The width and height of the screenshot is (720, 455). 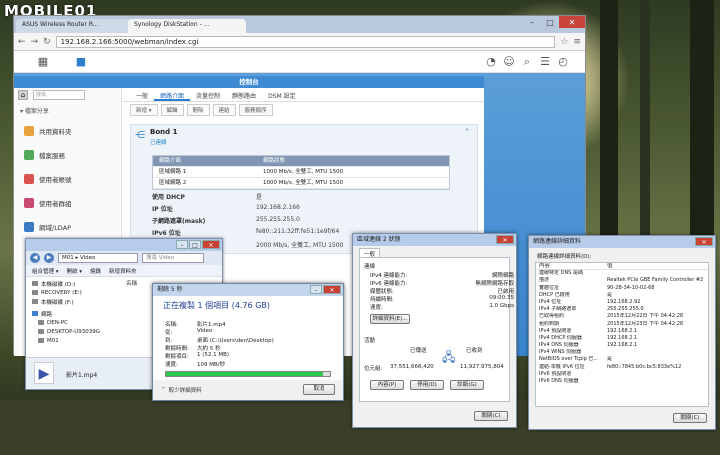 I want to click on path-input: M01 ▸ Video, so click(x=98, y=258).